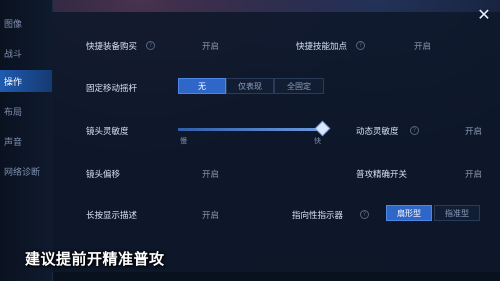  What do you see at coordinates (202, 86) in the screenshot?
I see `joystick-option-none: 无` at bounding box center [202, 86].